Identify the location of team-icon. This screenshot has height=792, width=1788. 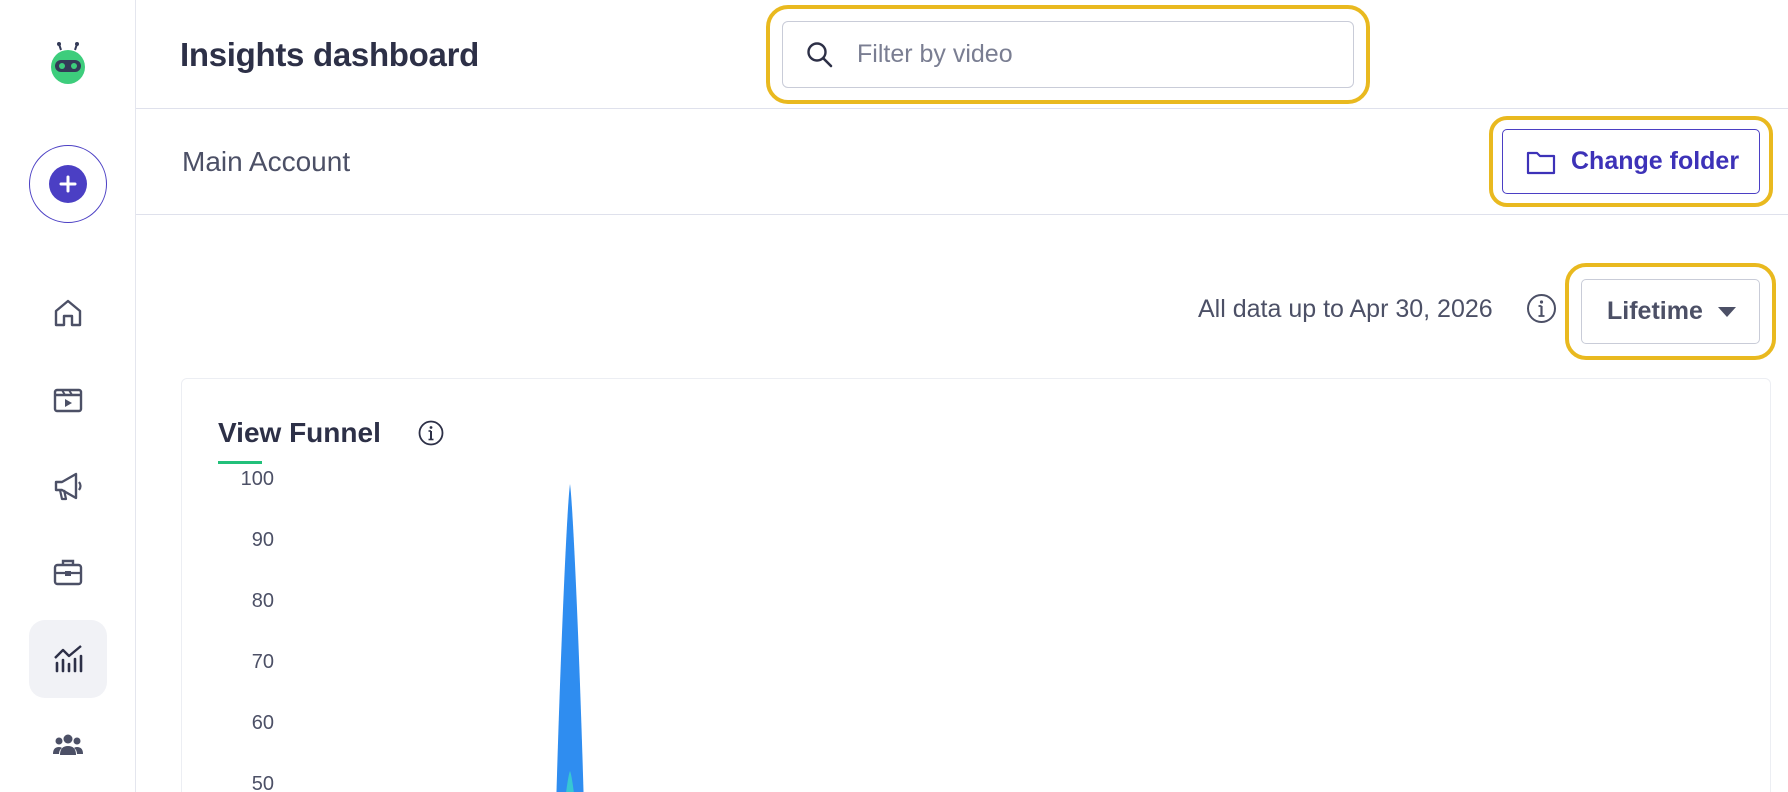
(68, 744).